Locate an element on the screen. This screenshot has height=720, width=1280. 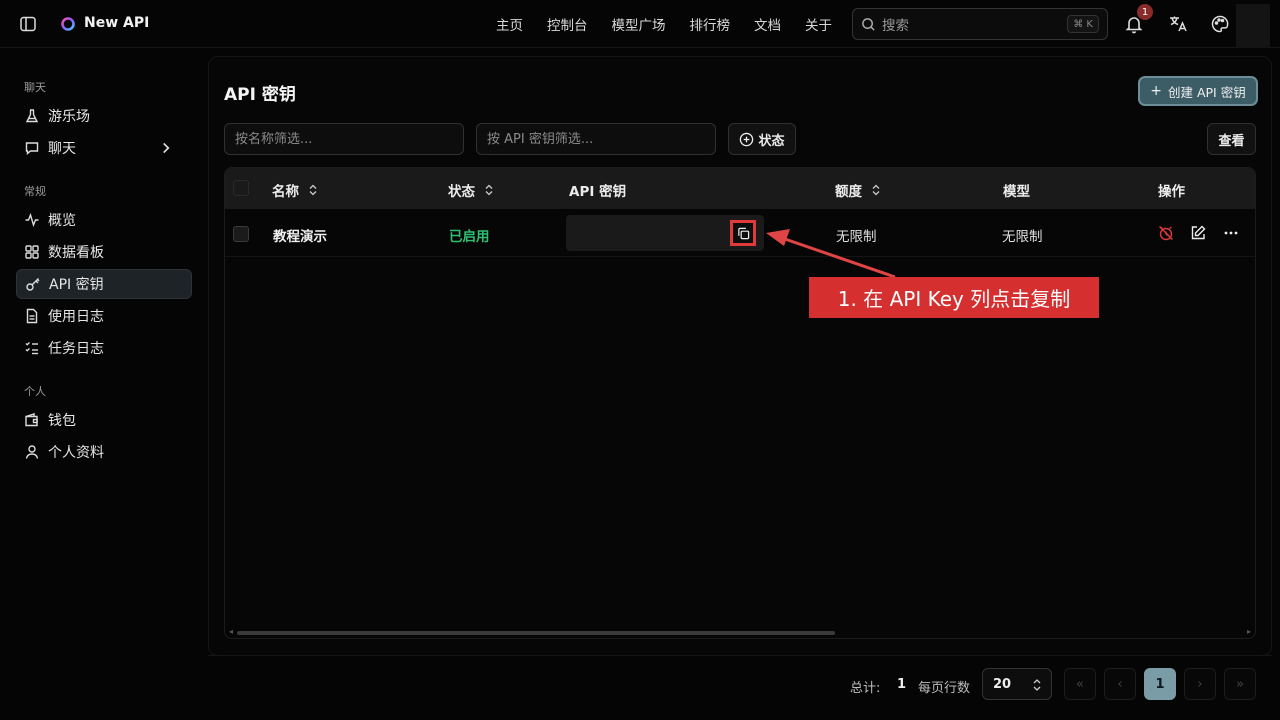
chevron-right-icon: › is located at coordinates (1200, 684).